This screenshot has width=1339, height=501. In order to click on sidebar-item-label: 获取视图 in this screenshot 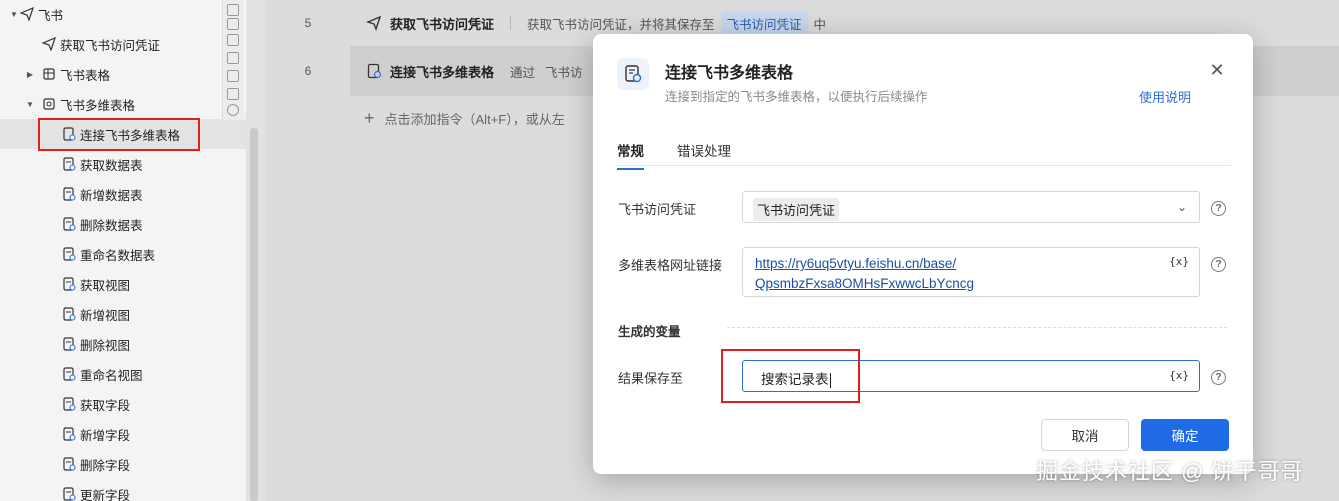, I will do `click(105, 285)`.